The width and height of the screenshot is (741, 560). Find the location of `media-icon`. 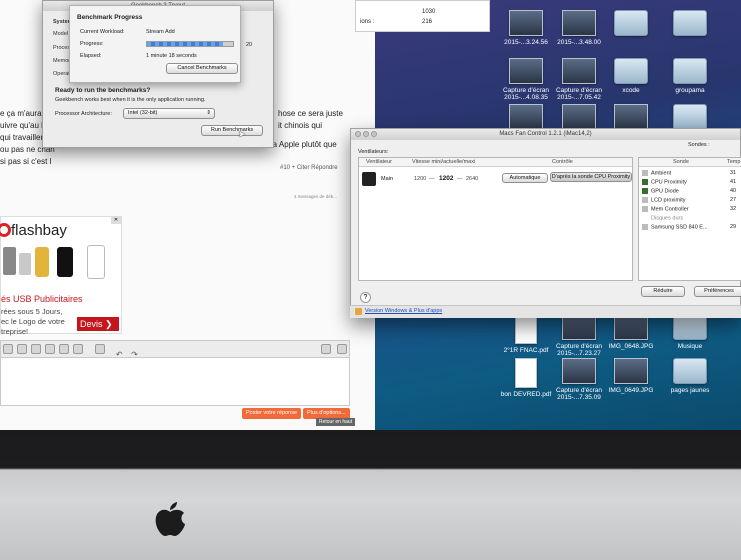

media-icon is located at coordinates (36, 349).